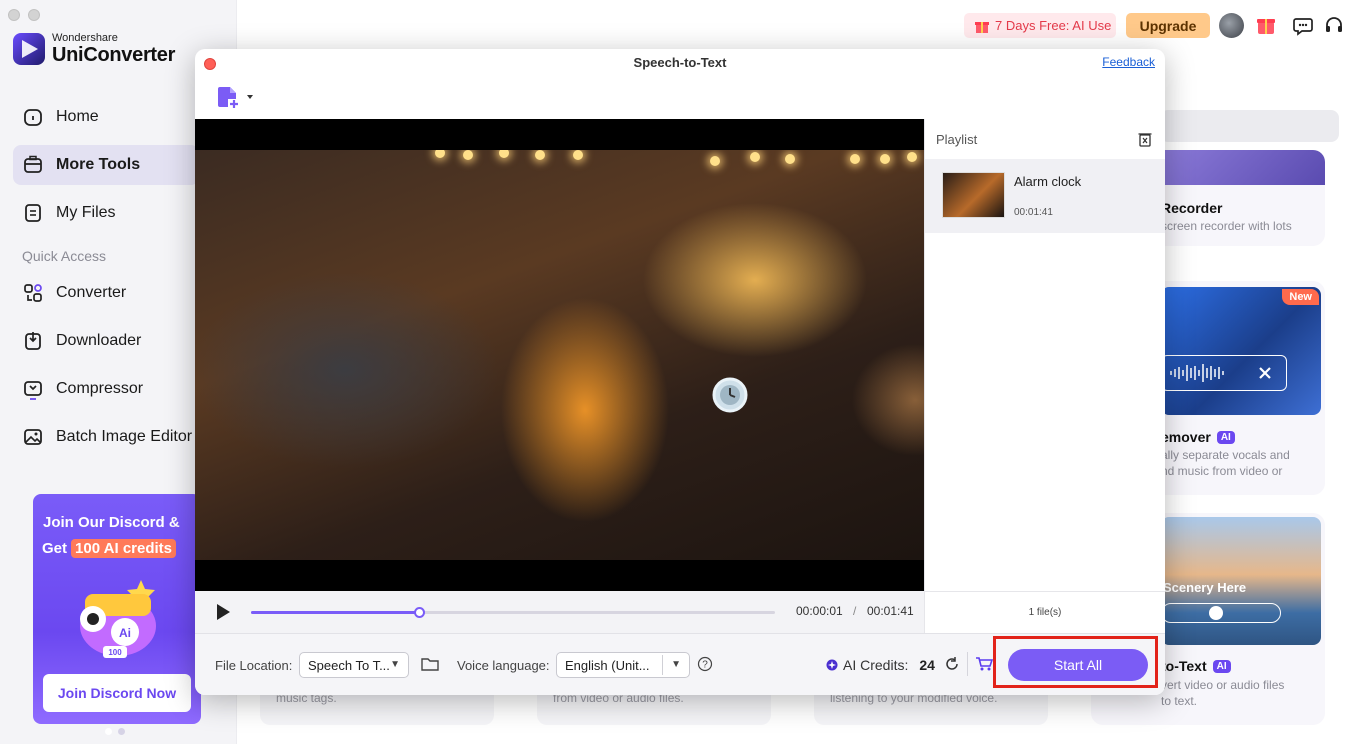 The width and height of the screenshot is (1350, 744). I want to click on sidebar-item-label: Downloader, so click(99, 340).